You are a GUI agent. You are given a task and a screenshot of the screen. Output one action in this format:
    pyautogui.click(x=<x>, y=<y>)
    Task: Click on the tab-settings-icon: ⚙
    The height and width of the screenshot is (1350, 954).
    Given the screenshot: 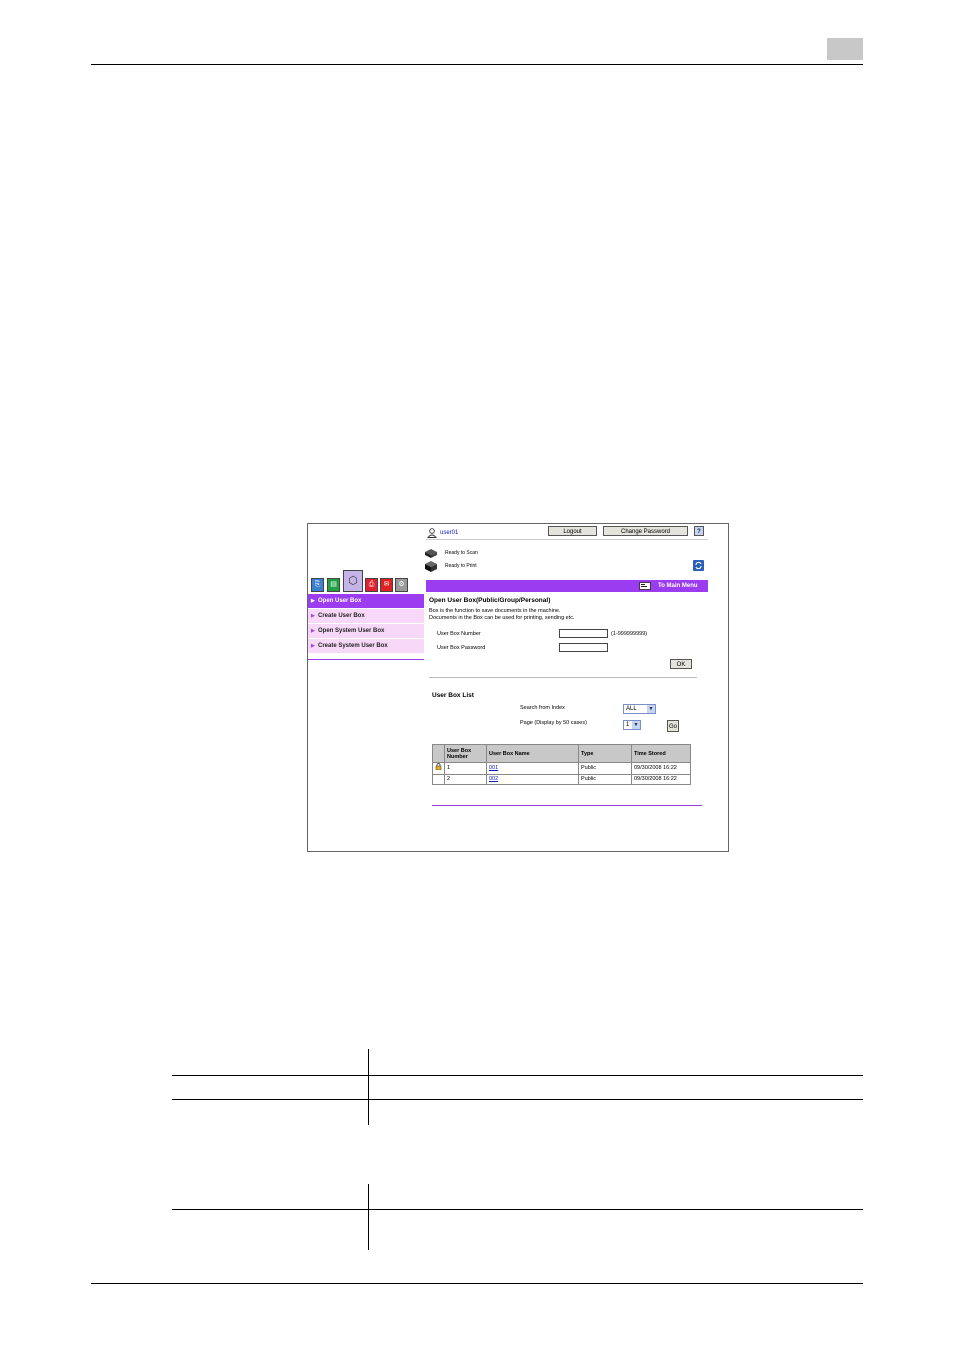 What is the action you would take?
    pyautogui.click(x=401, y=585)
    